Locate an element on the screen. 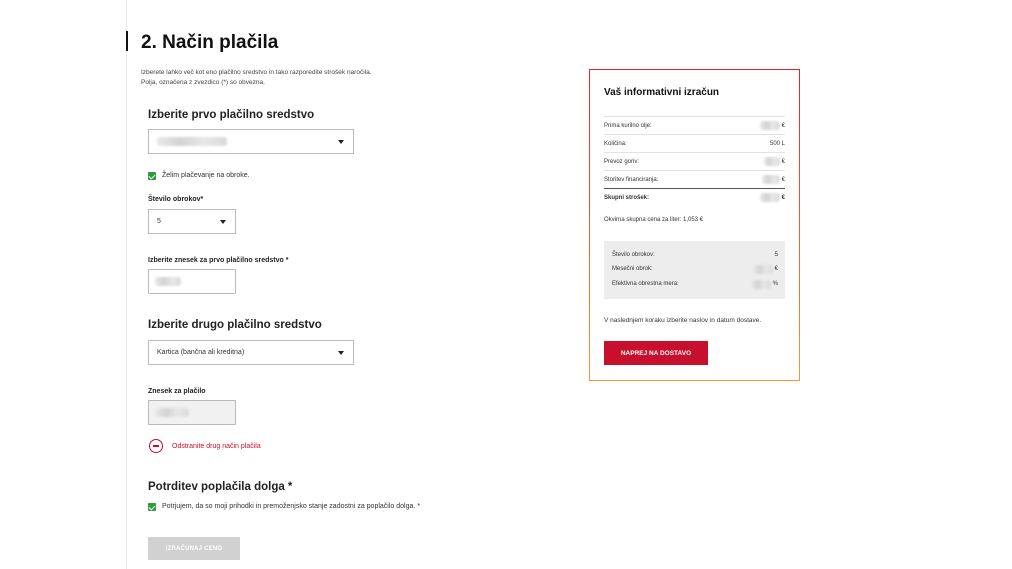 This screenshot has width=1012, height=569. installments-summary-unit: € is located at coordinates (776, 269).